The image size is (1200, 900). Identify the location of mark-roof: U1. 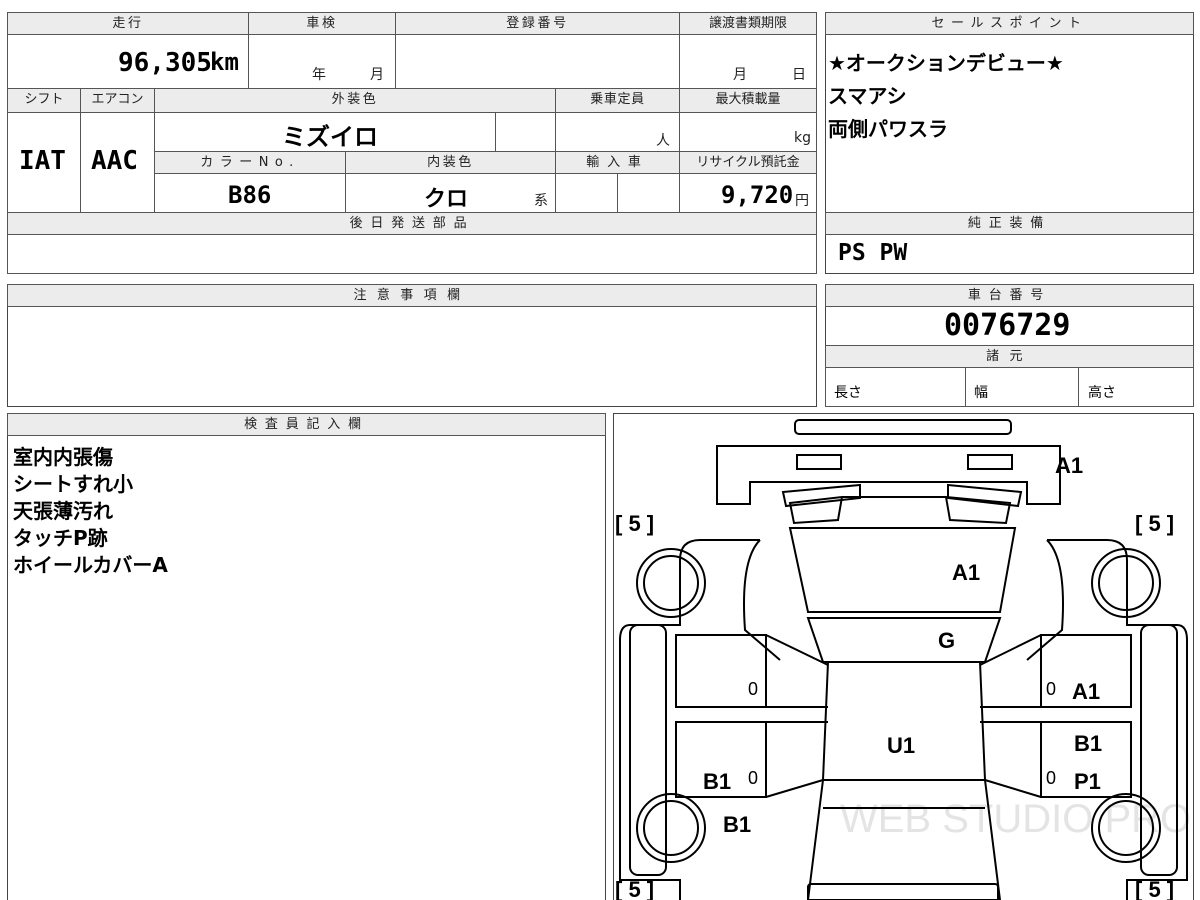
(901, 745).